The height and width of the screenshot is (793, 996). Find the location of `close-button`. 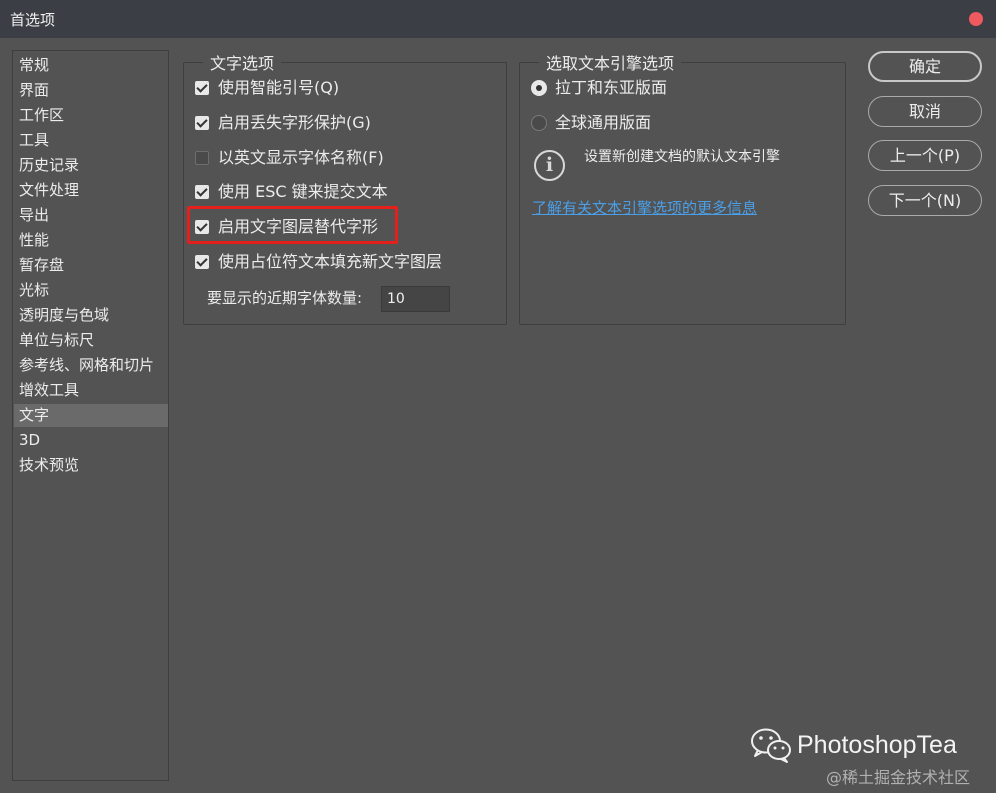

close-button is located at coordinates (976, 19).